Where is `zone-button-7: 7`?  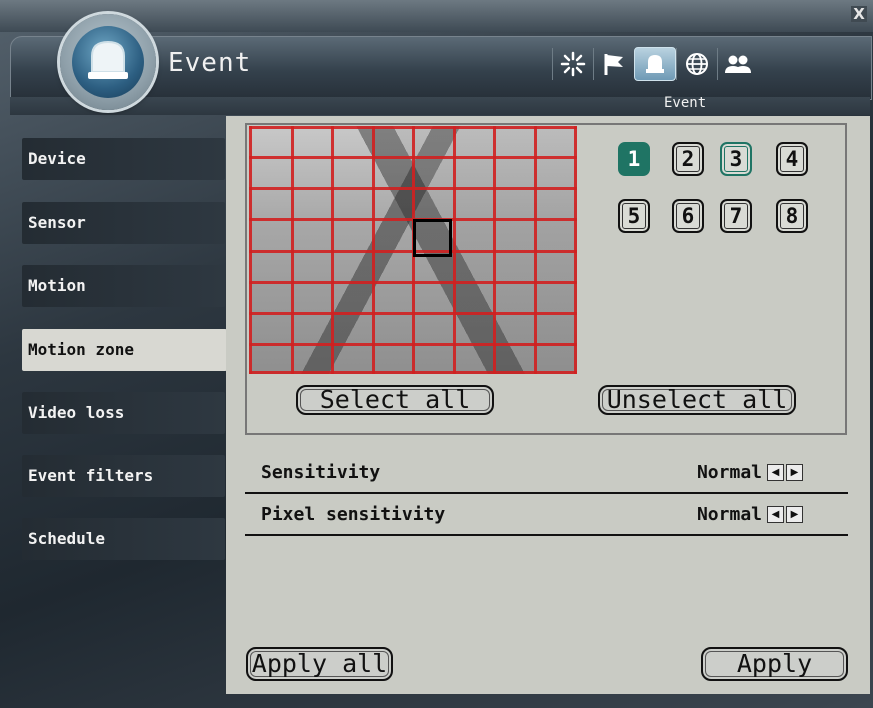 zone-button-7: 7 is located at coordinates (736, 216).